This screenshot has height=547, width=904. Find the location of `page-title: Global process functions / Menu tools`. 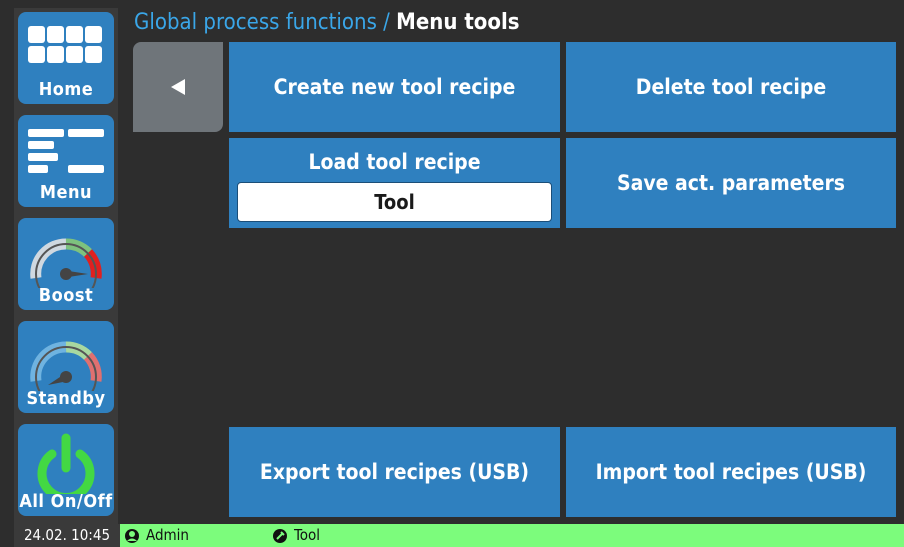

page-title: Global process functions / Menu tools is located at coordinates (327, 22).